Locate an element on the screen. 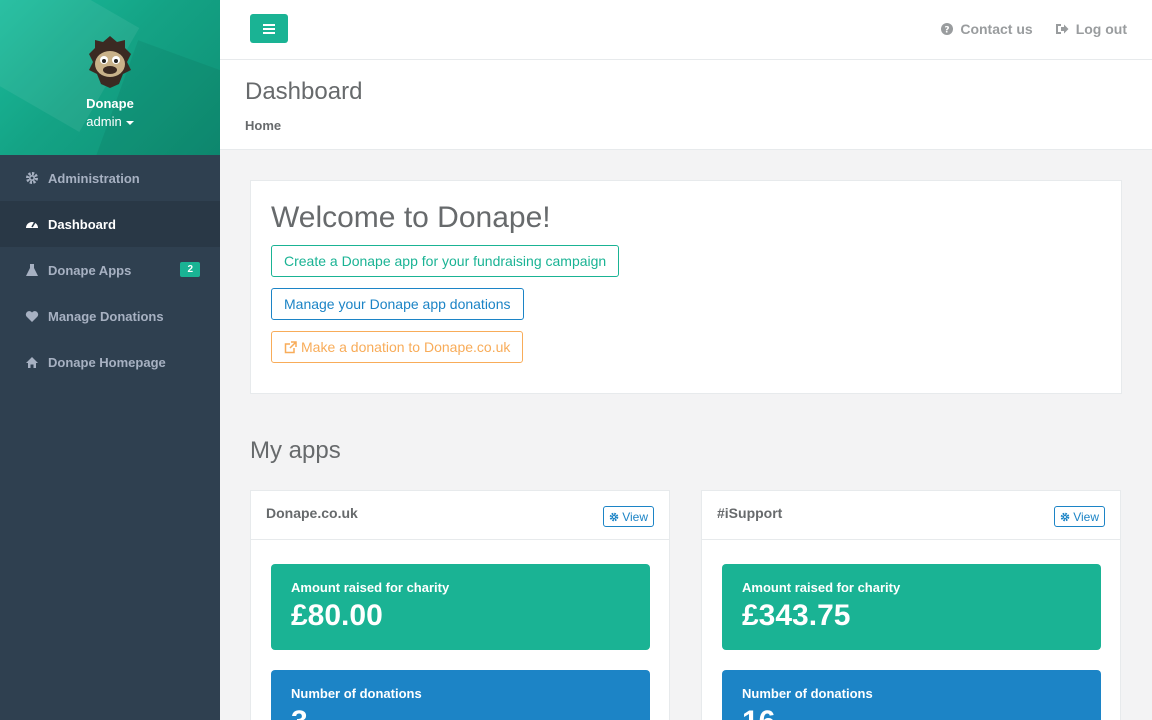  welcome-title: Welcome to Donape! is located at coordinates (411, 217).